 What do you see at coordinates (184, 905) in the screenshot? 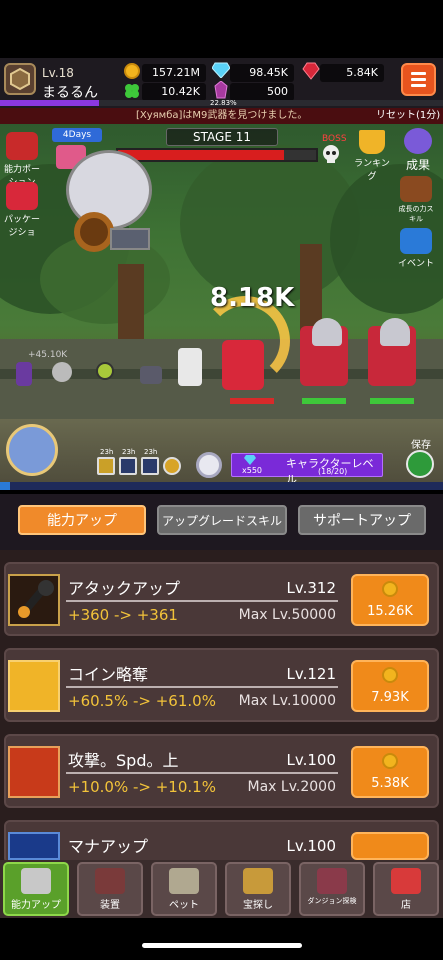
I see `nav-label: ペット` at bounding box center [184, 905].